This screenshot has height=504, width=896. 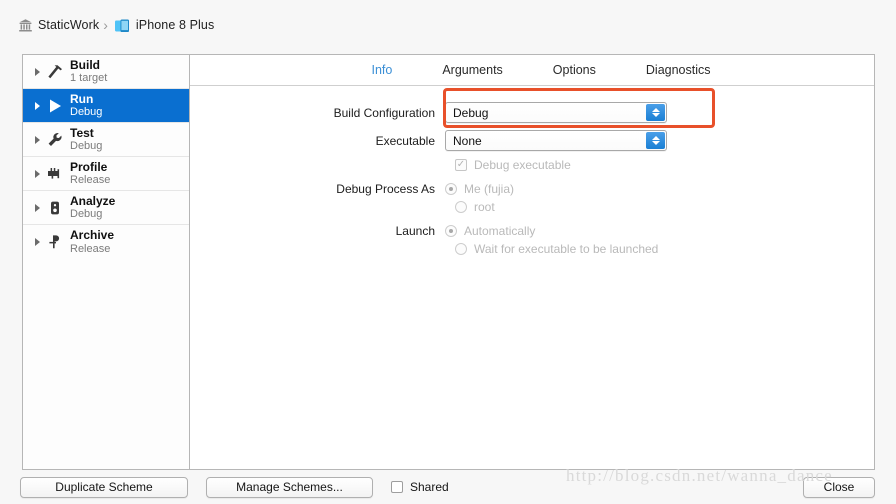 What do you see at coordinates (384, 112) in the screenshot?
I see `build-configuration-label: Build Configuration` at bounding box center [384, 112].